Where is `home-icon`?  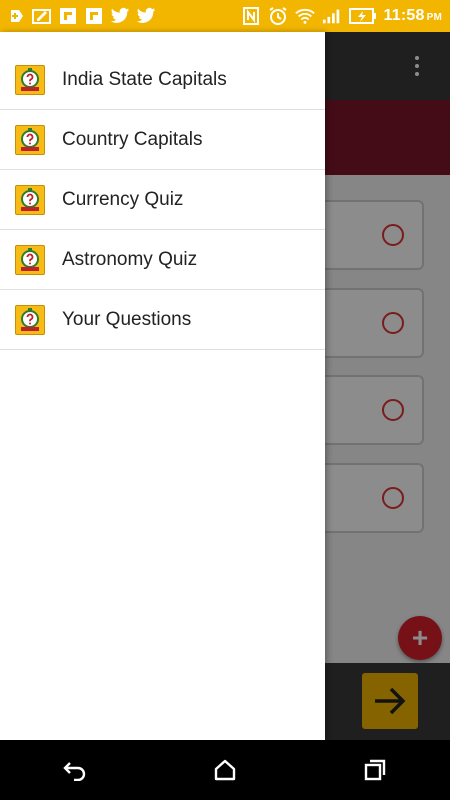 home-icon is located at coordinates (225, 770).